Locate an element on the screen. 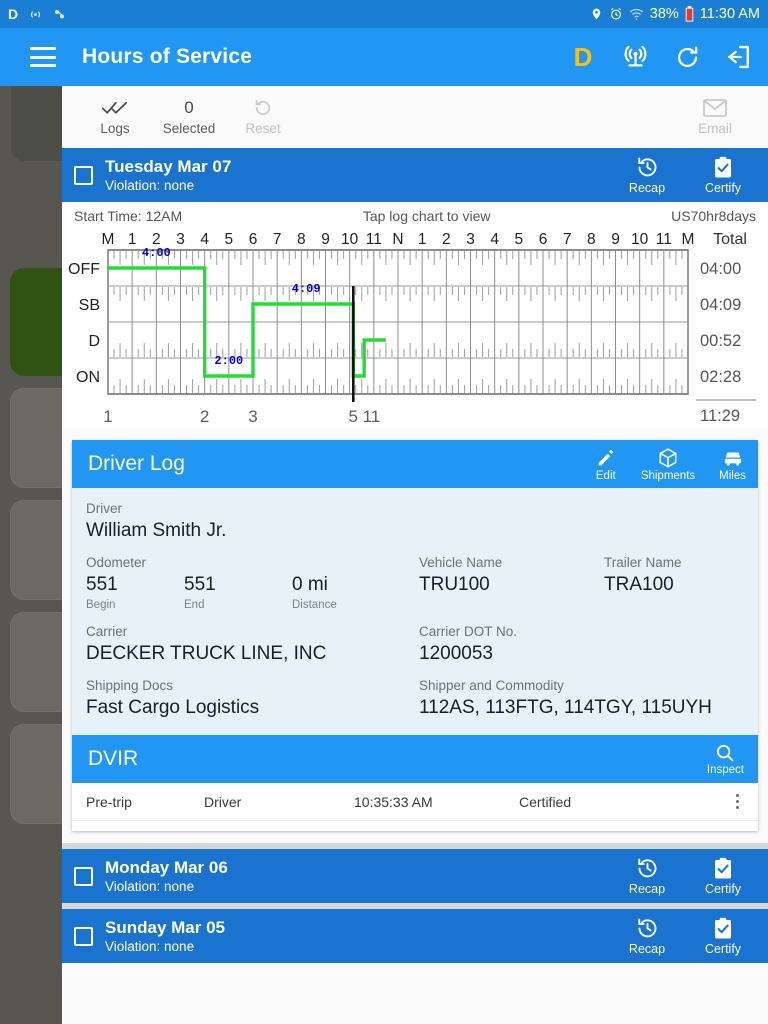  svg-text: M is located at coordinates (688, 239).